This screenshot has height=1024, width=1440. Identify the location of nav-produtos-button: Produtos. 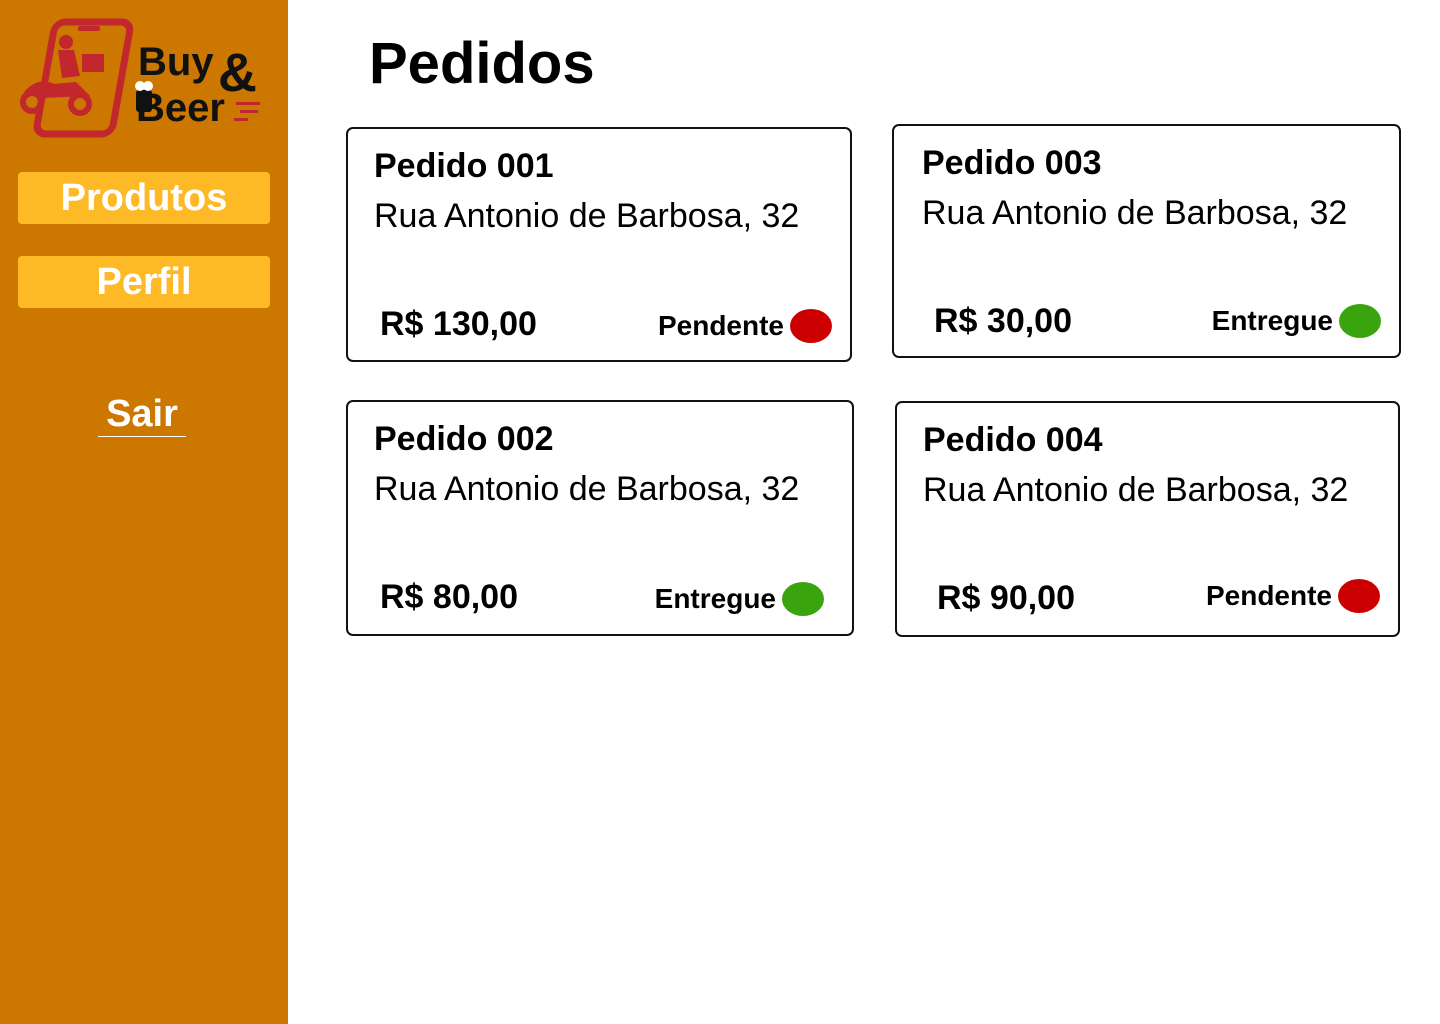
(144, 198).